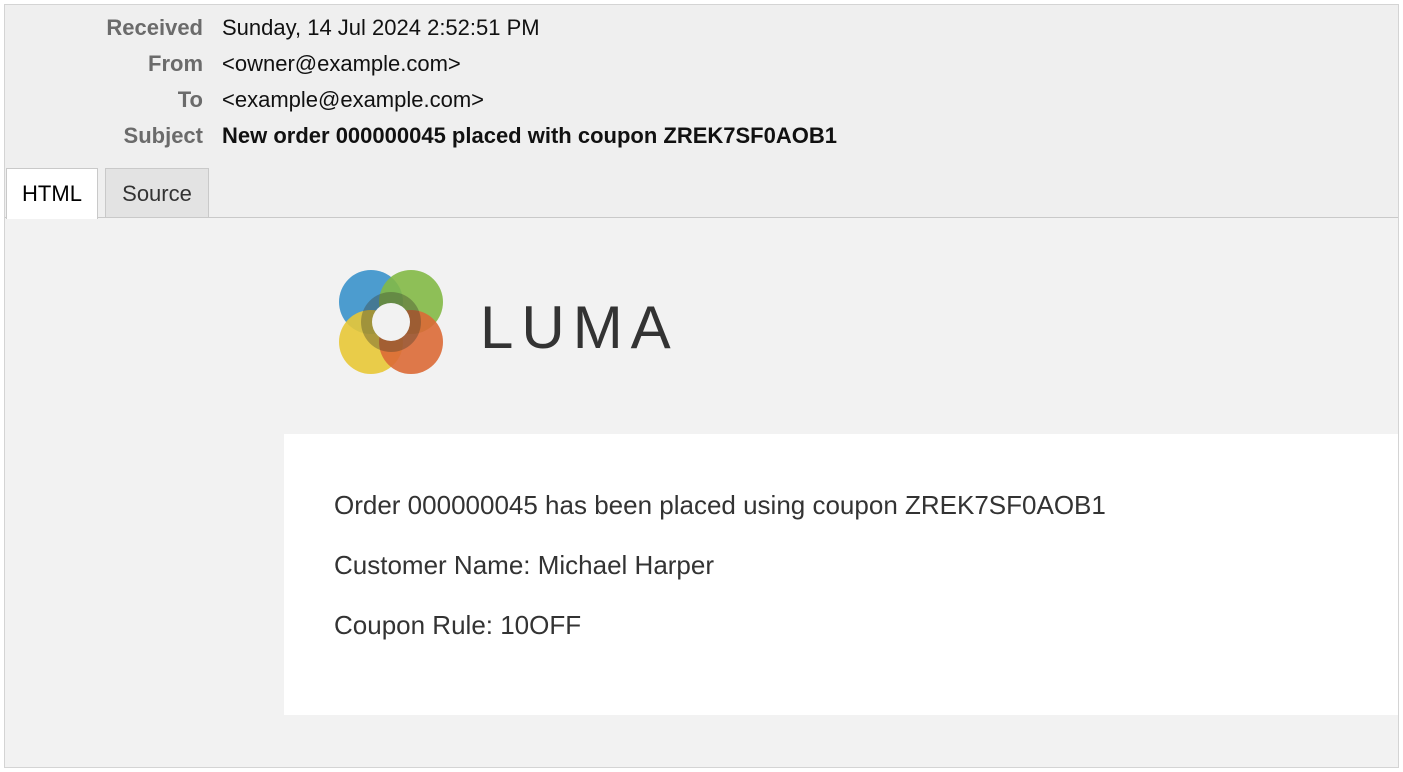  What do you see at coordinates (154, 27) in the screenshot?
I see `received-label: Received` at bounding box center [154, 27].